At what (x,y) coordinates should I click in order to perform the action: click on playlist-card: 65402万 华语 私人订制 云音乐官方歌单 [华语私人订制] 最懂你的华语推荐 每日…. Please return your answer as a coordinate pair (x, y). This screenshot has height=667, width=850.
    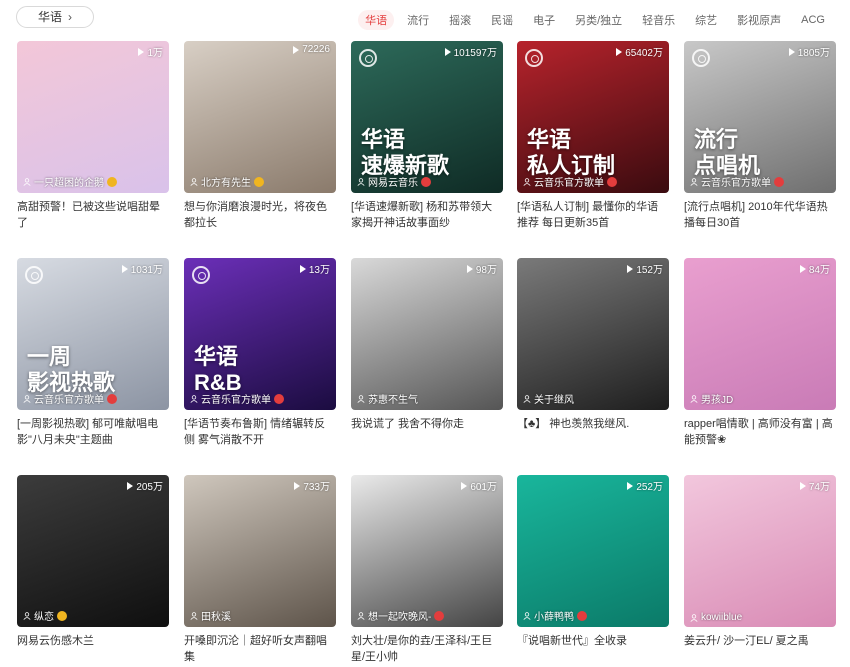
    Looking at the image, I should click on (593, 137).